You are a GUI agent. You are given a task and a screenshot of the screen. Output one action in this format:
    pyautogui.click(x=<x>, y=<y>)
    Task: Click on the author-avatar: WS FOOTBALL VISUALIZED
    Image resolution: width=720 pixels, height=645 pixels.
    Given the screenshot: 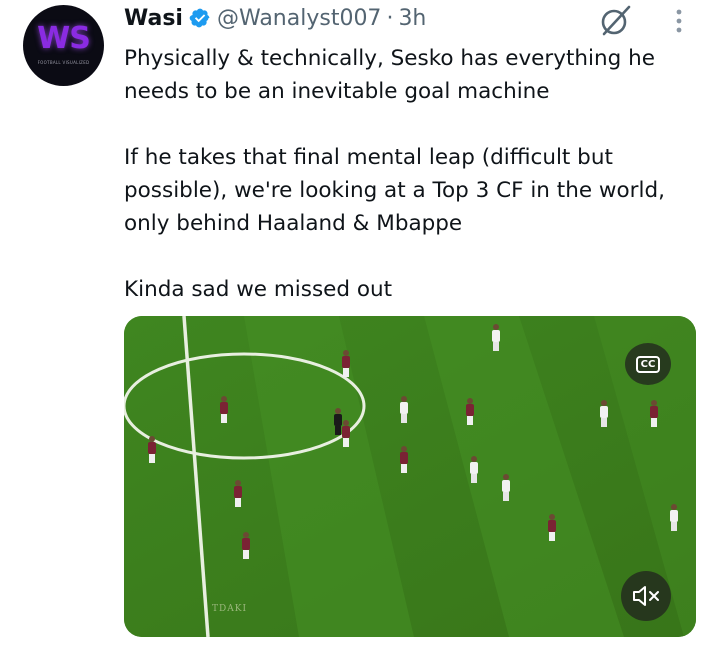 What is the action you would take?
    pyautogui.click(x=63, y=45)
    